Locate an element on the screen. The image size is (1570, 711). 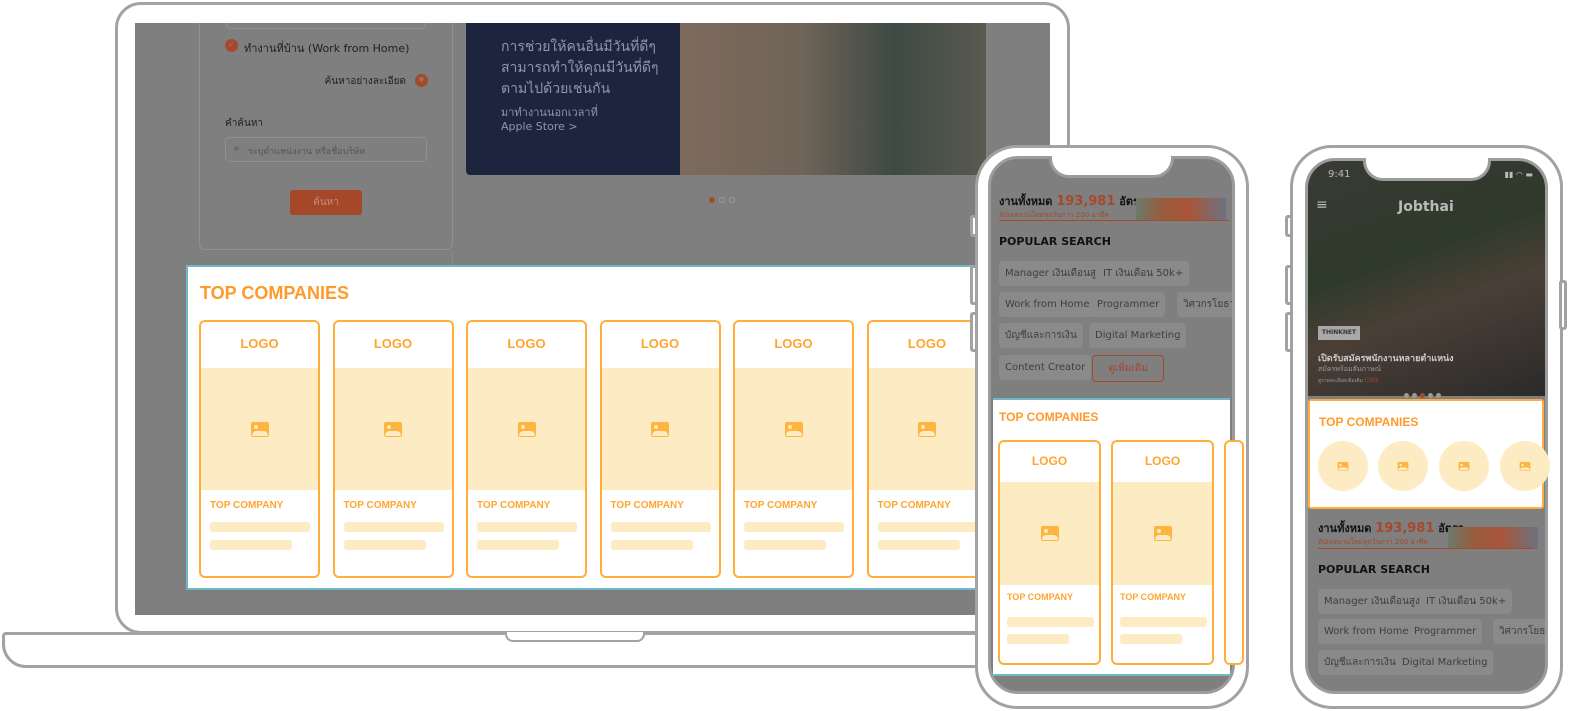
city-illustration is located at coordinates (1181, 209).